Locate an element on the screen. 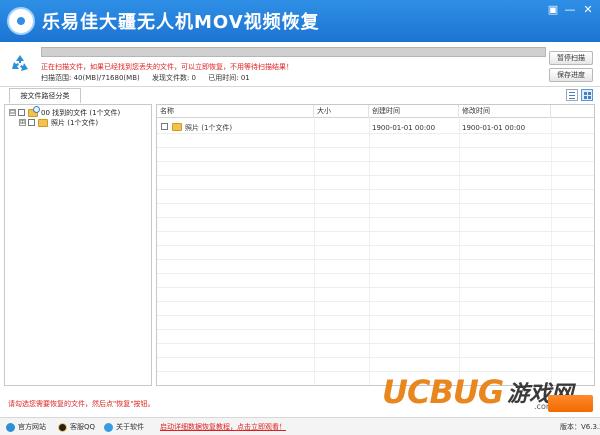 The image size is (600, 435). title-bar: 乐易佳大疆无人机MOV视频恢复 ▣ — ✕ is located at coordinates (300, 21).